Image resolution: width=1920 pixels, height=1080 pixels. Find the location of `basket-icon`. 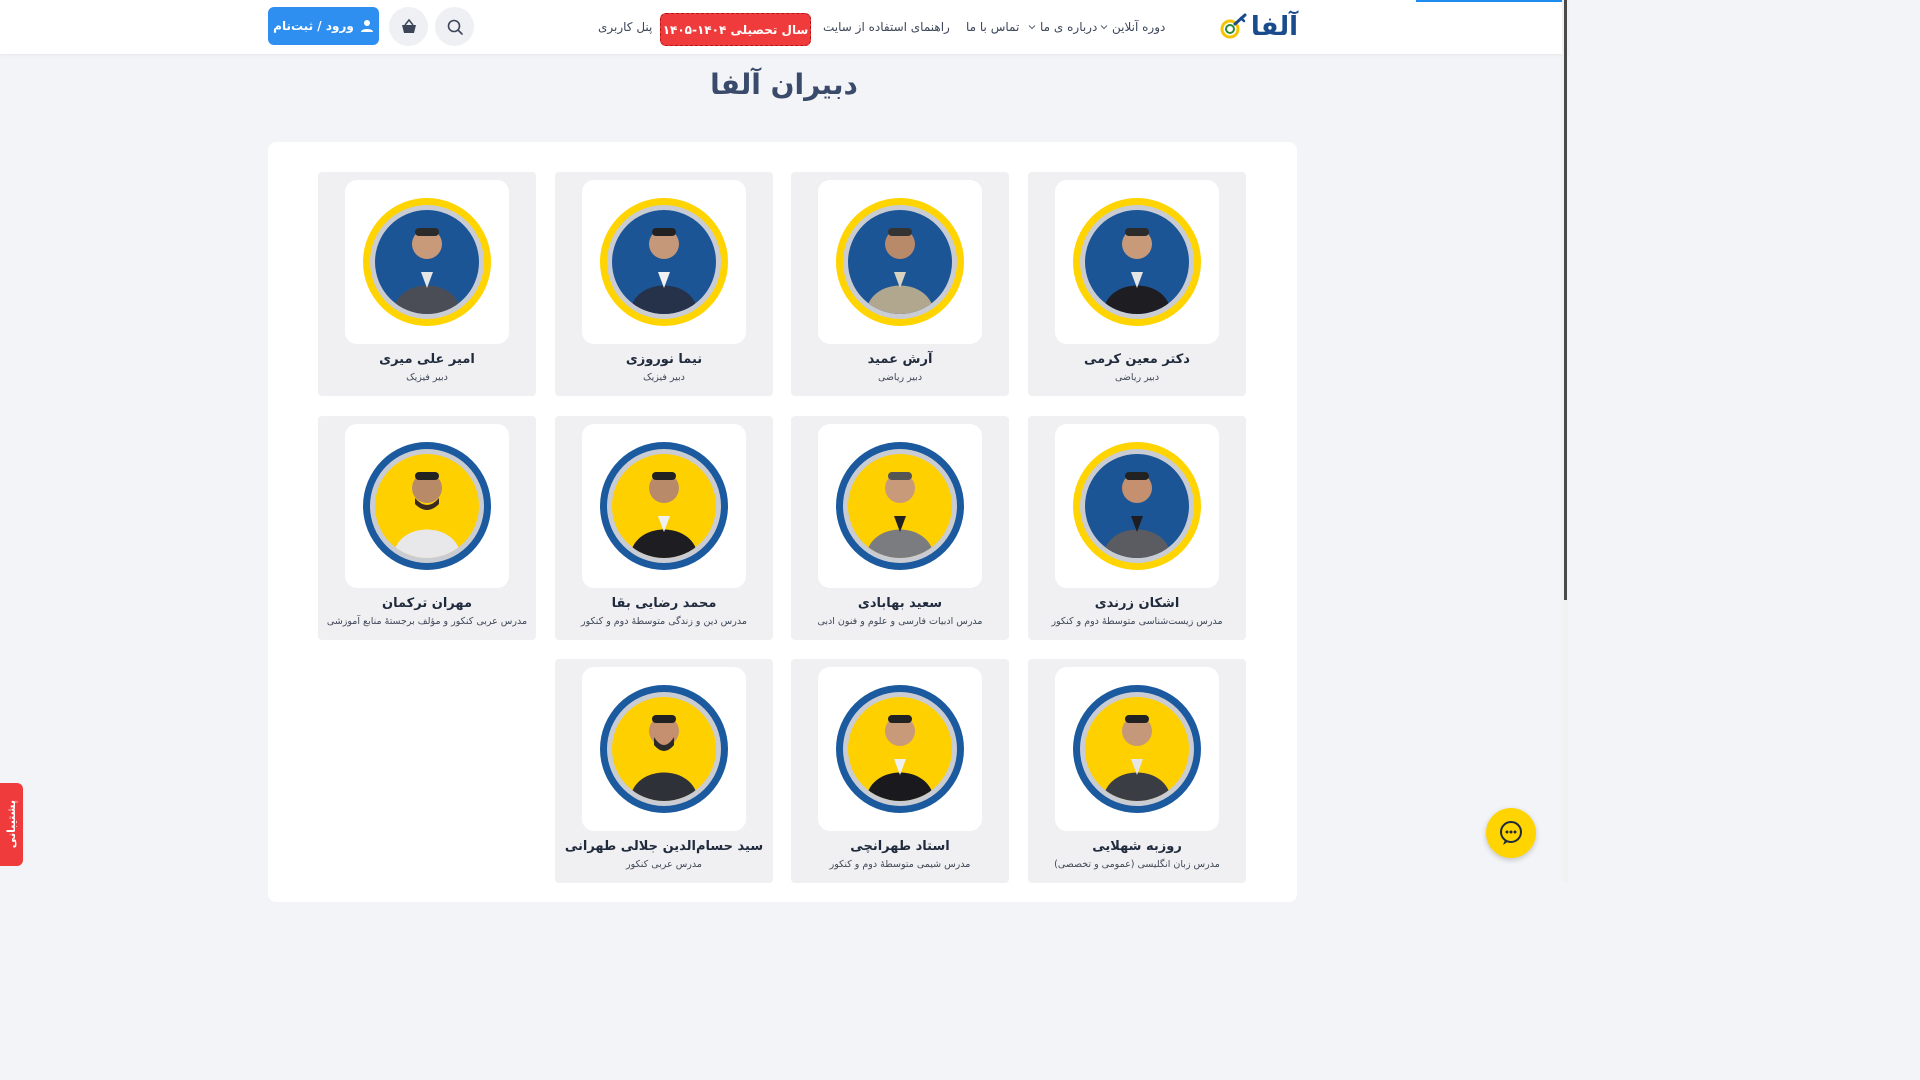

basket-icon is located at coordinates (408, 25).